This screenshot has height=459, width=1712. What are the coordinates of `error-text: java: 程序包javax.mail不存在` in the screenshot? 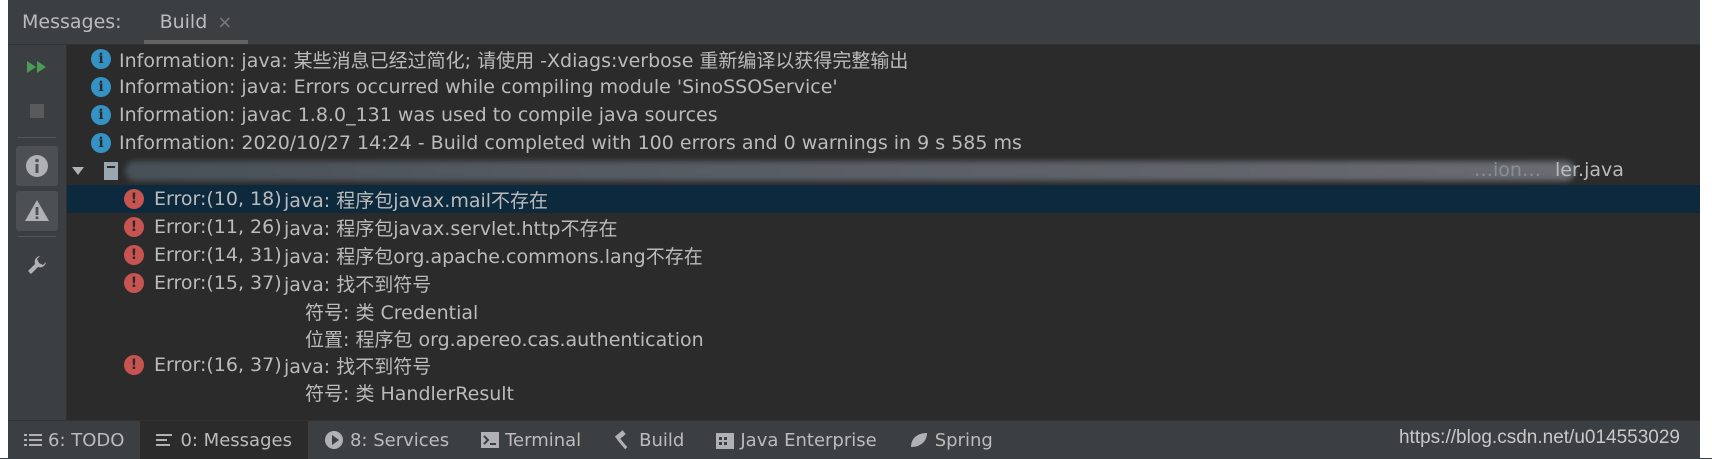 It's located at (416, 200).